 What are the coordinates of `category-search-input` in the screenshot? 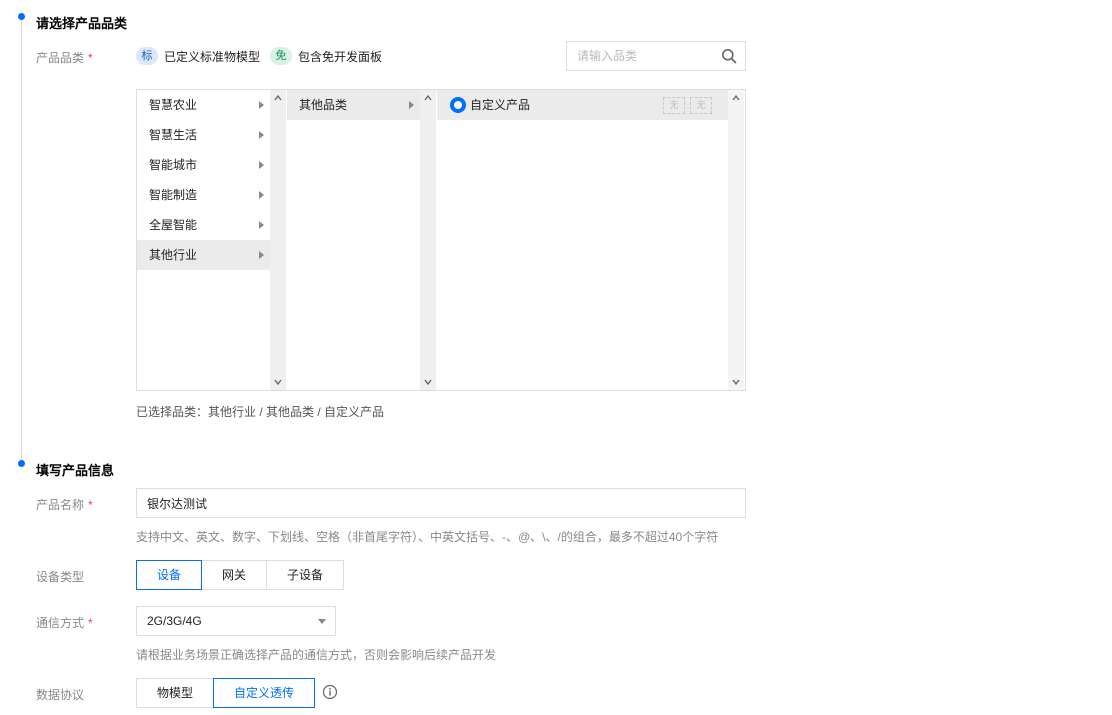 It's located at (637, 56).